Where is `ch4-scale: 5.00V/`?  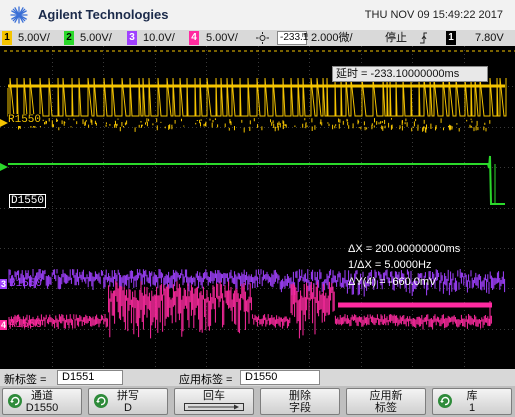
ch4-scale: 5.00V/ is located at coordinates (222, 38).